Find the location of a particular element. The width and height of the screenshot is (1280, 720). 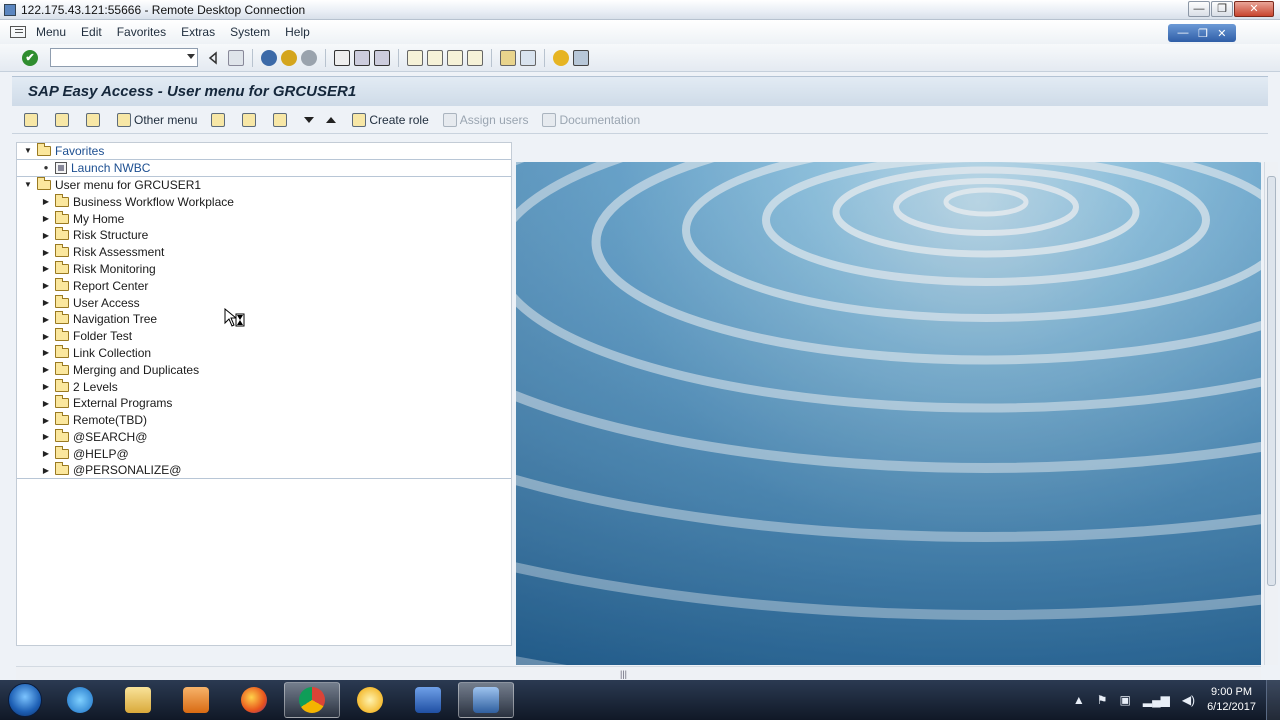

cancel-icon is located at coordinates (309, 57).